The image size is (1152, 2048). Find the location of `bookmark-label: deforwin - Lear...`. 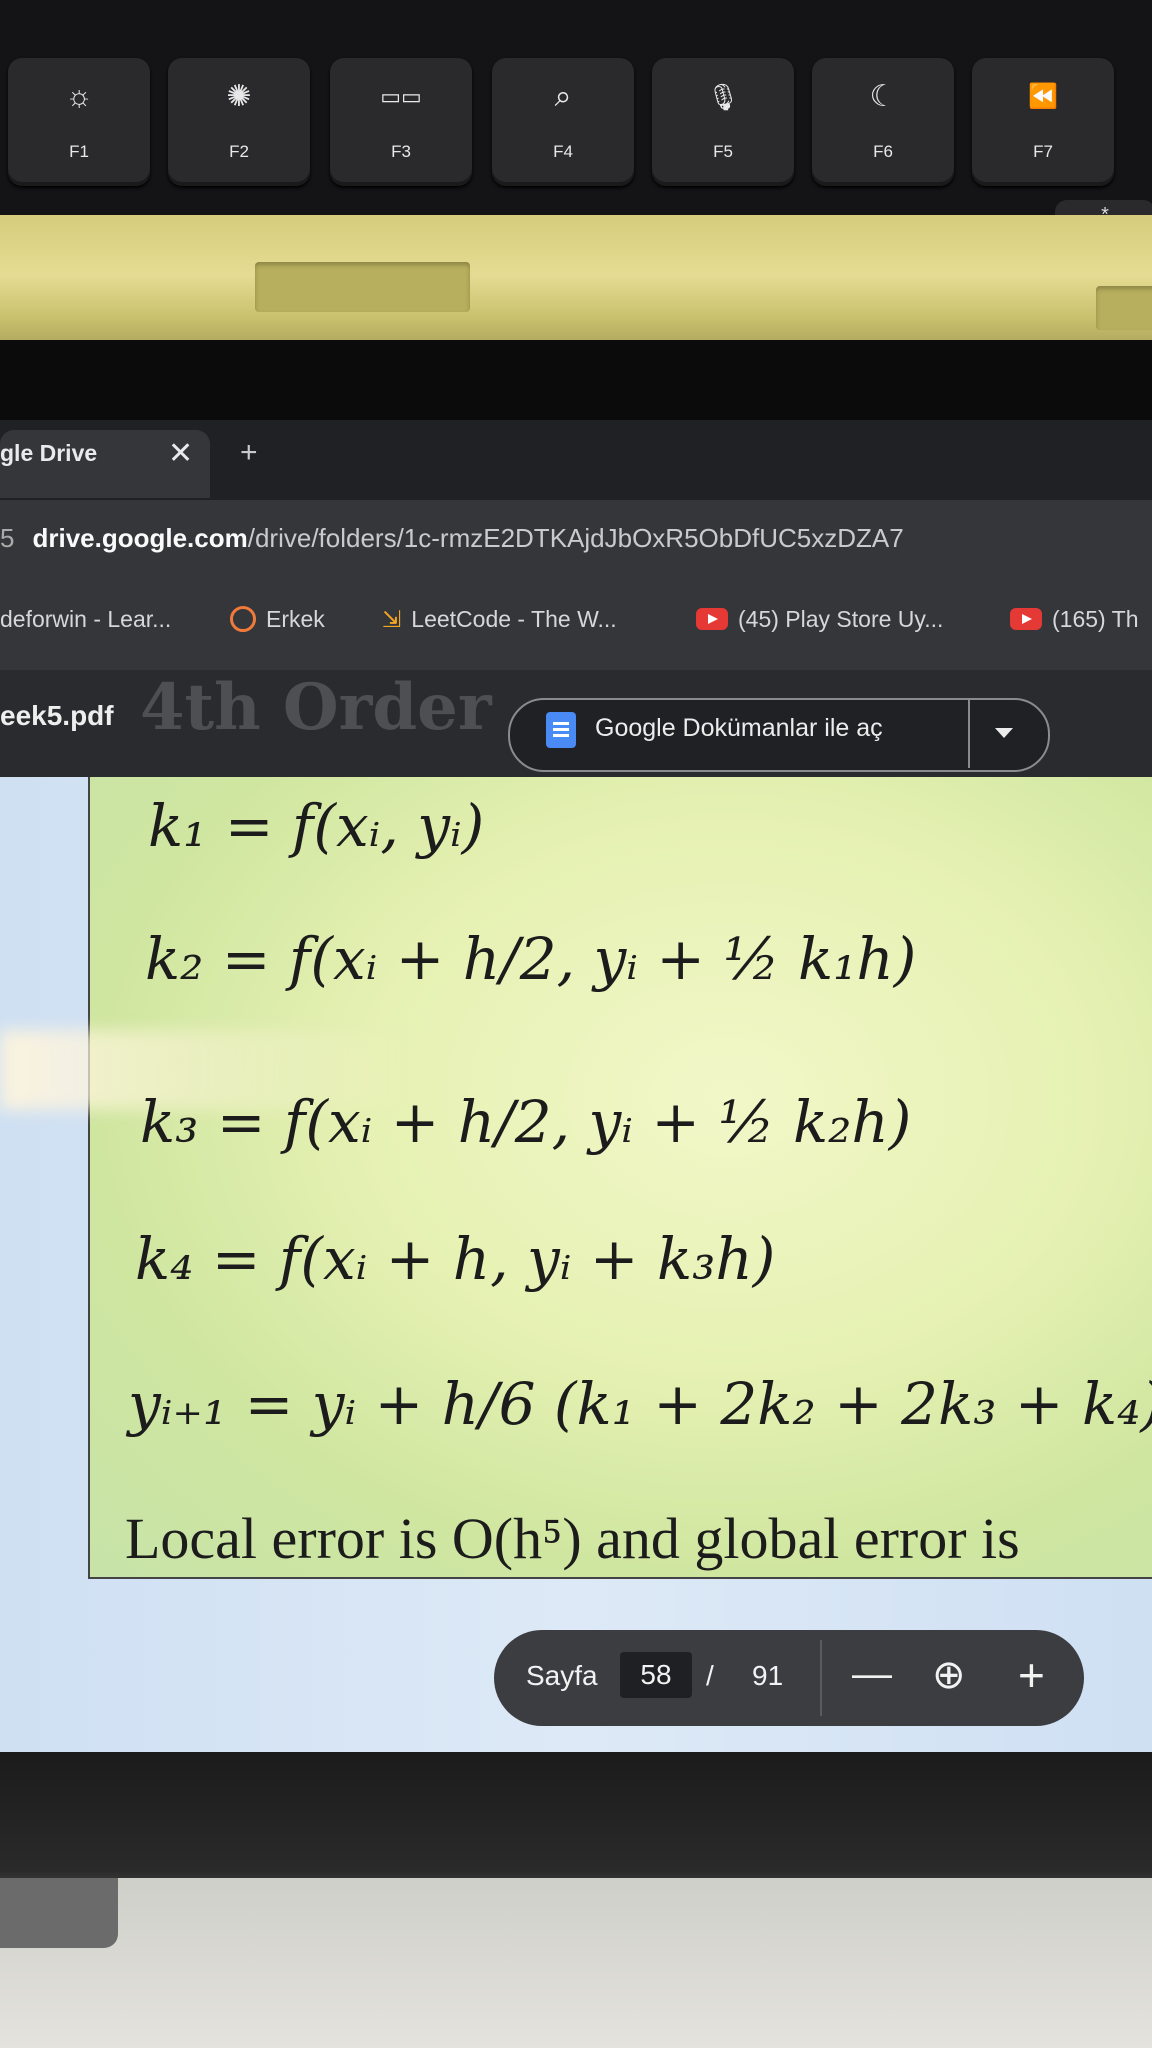

bookmark-label: deforwin - Lear... is located at coordinates (86, 619).